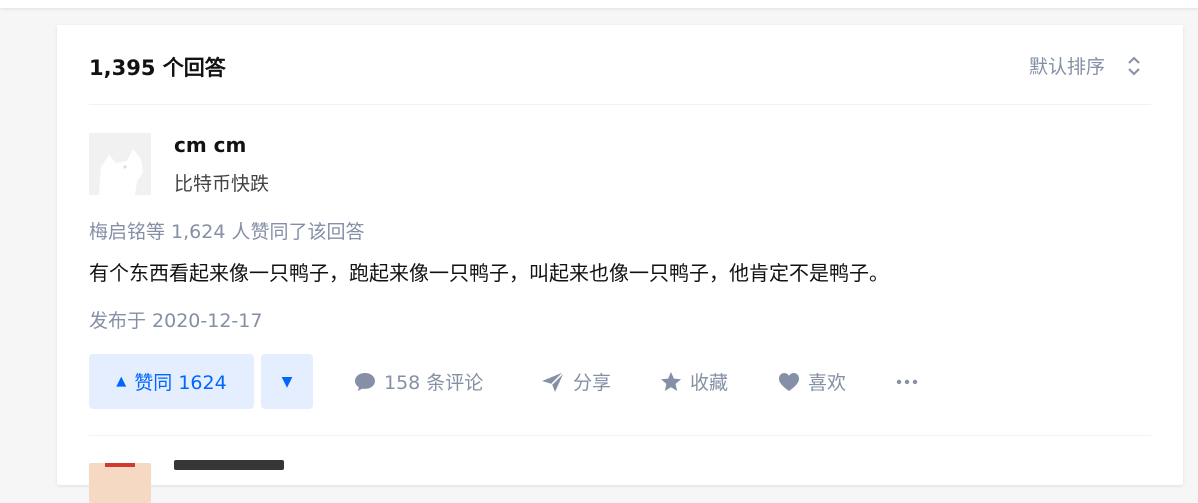 The width and height of the screenshot is (1198, 503). What do you see at coordinates (827, 383) in the screenshot?
I see `like-label: 喜欢` at bounding box center [827, 383].